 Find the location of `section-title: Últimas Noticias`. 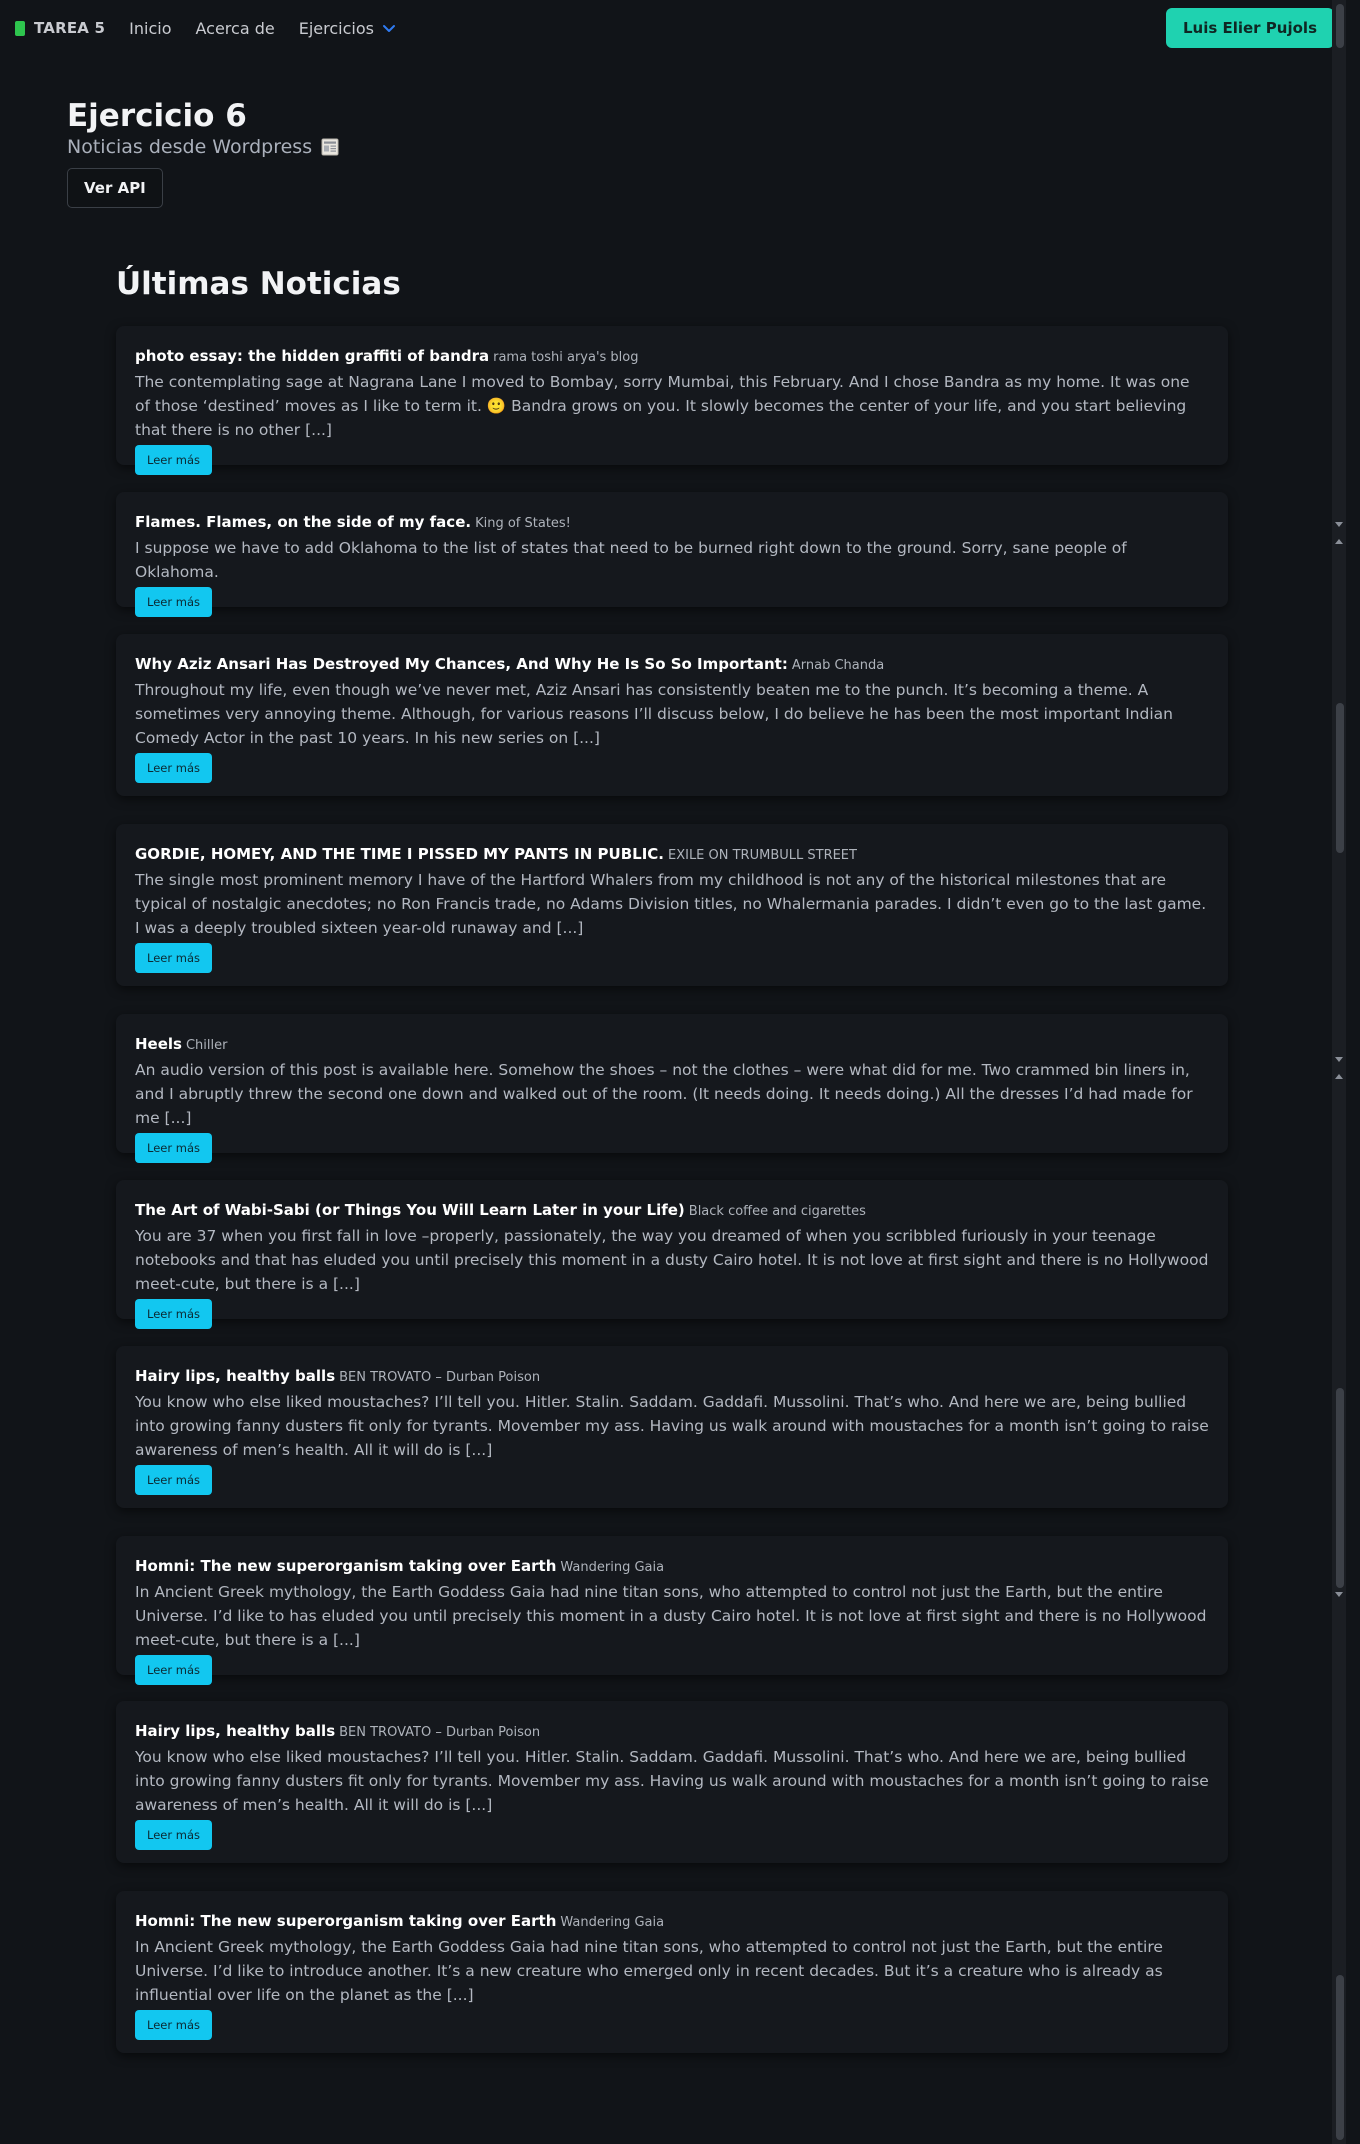

section-title: Últimas Noticias is located at coordinates (258, 284).